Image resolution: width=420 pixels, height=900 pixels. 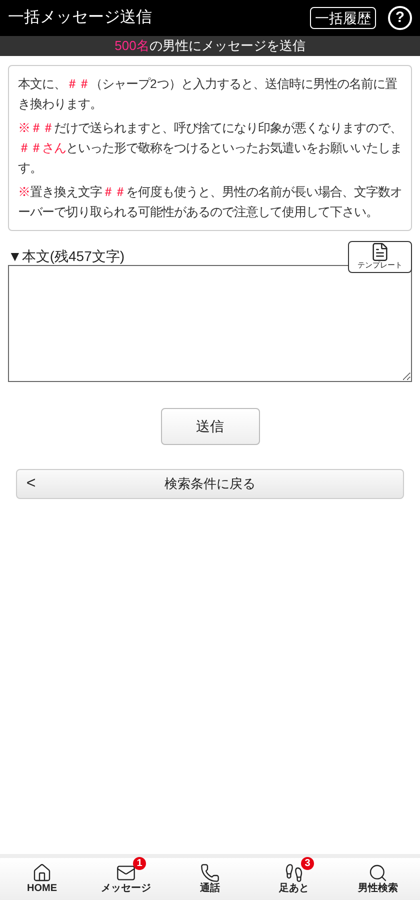 I want to click on nav-item: 3 足あと, so click(x=294, y=879).